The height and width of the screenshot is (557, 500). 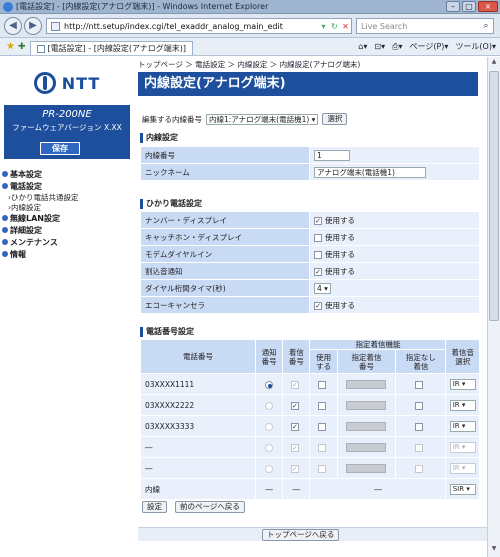 What do you see at coordinates (334, 26) in the screenshot?
I see `refresh-icon: ↻` at bounding box center [334, 26].